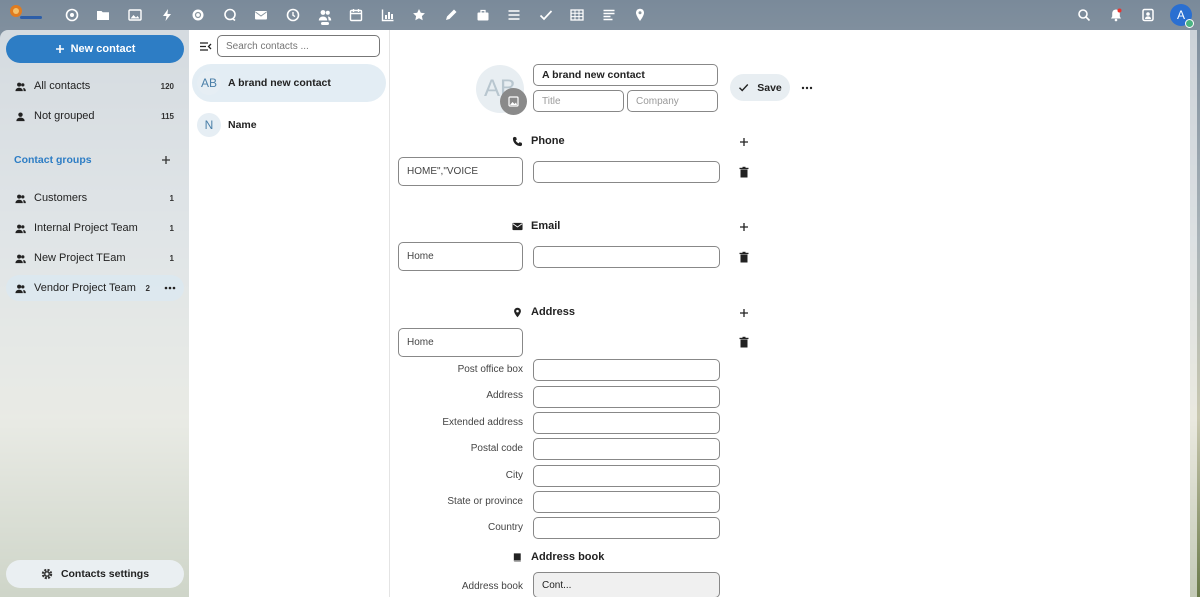 The height and width of the screenshot is (597, 1200). What do you see at coordinates (47, 574) in the screenshot?
I see `gear-icon` at bounding box center [47, 574].